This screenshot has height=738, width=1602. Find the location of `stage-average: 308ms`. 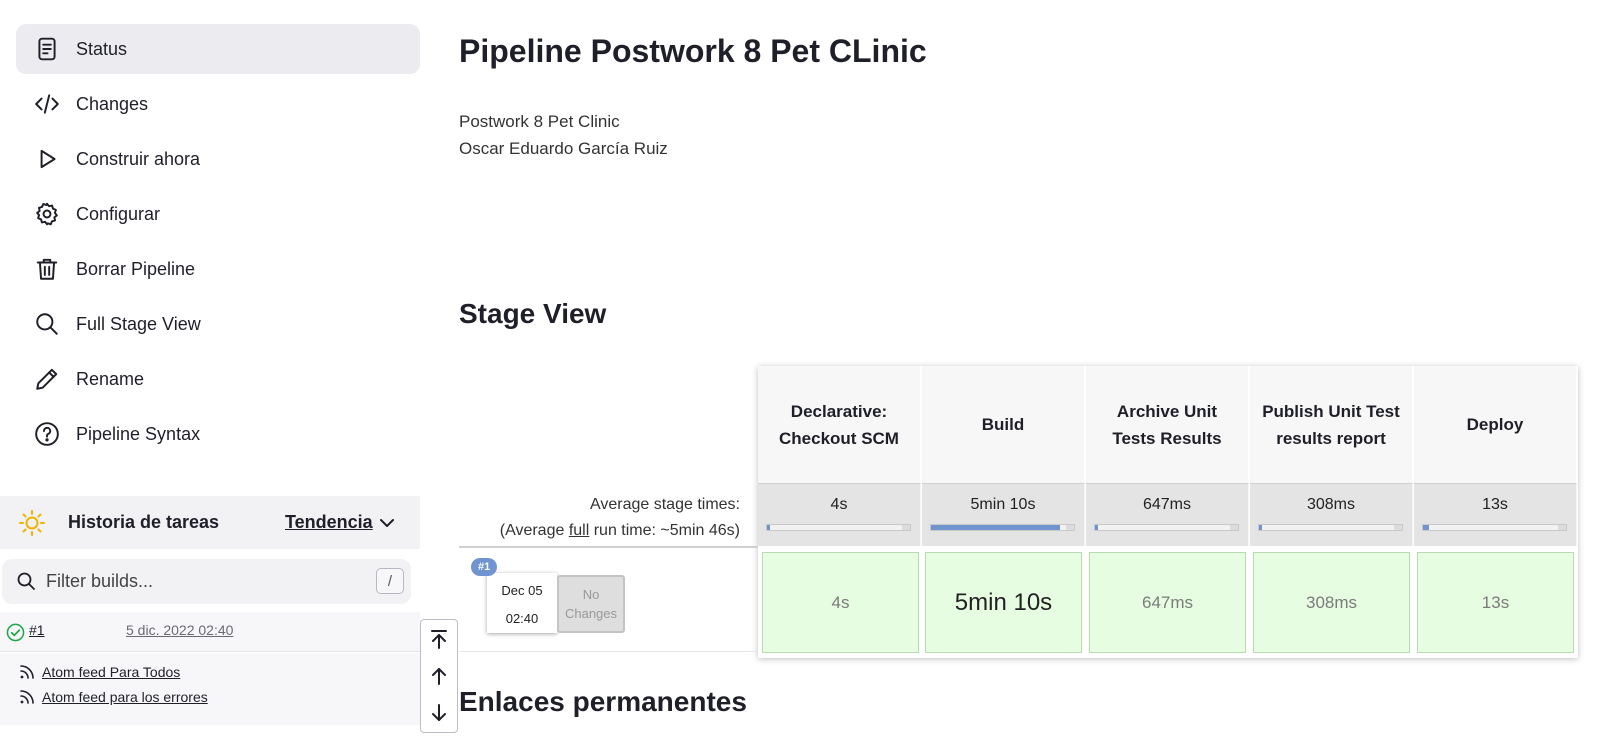

stage-average: 308ms is located at coordinates (1331, 514).